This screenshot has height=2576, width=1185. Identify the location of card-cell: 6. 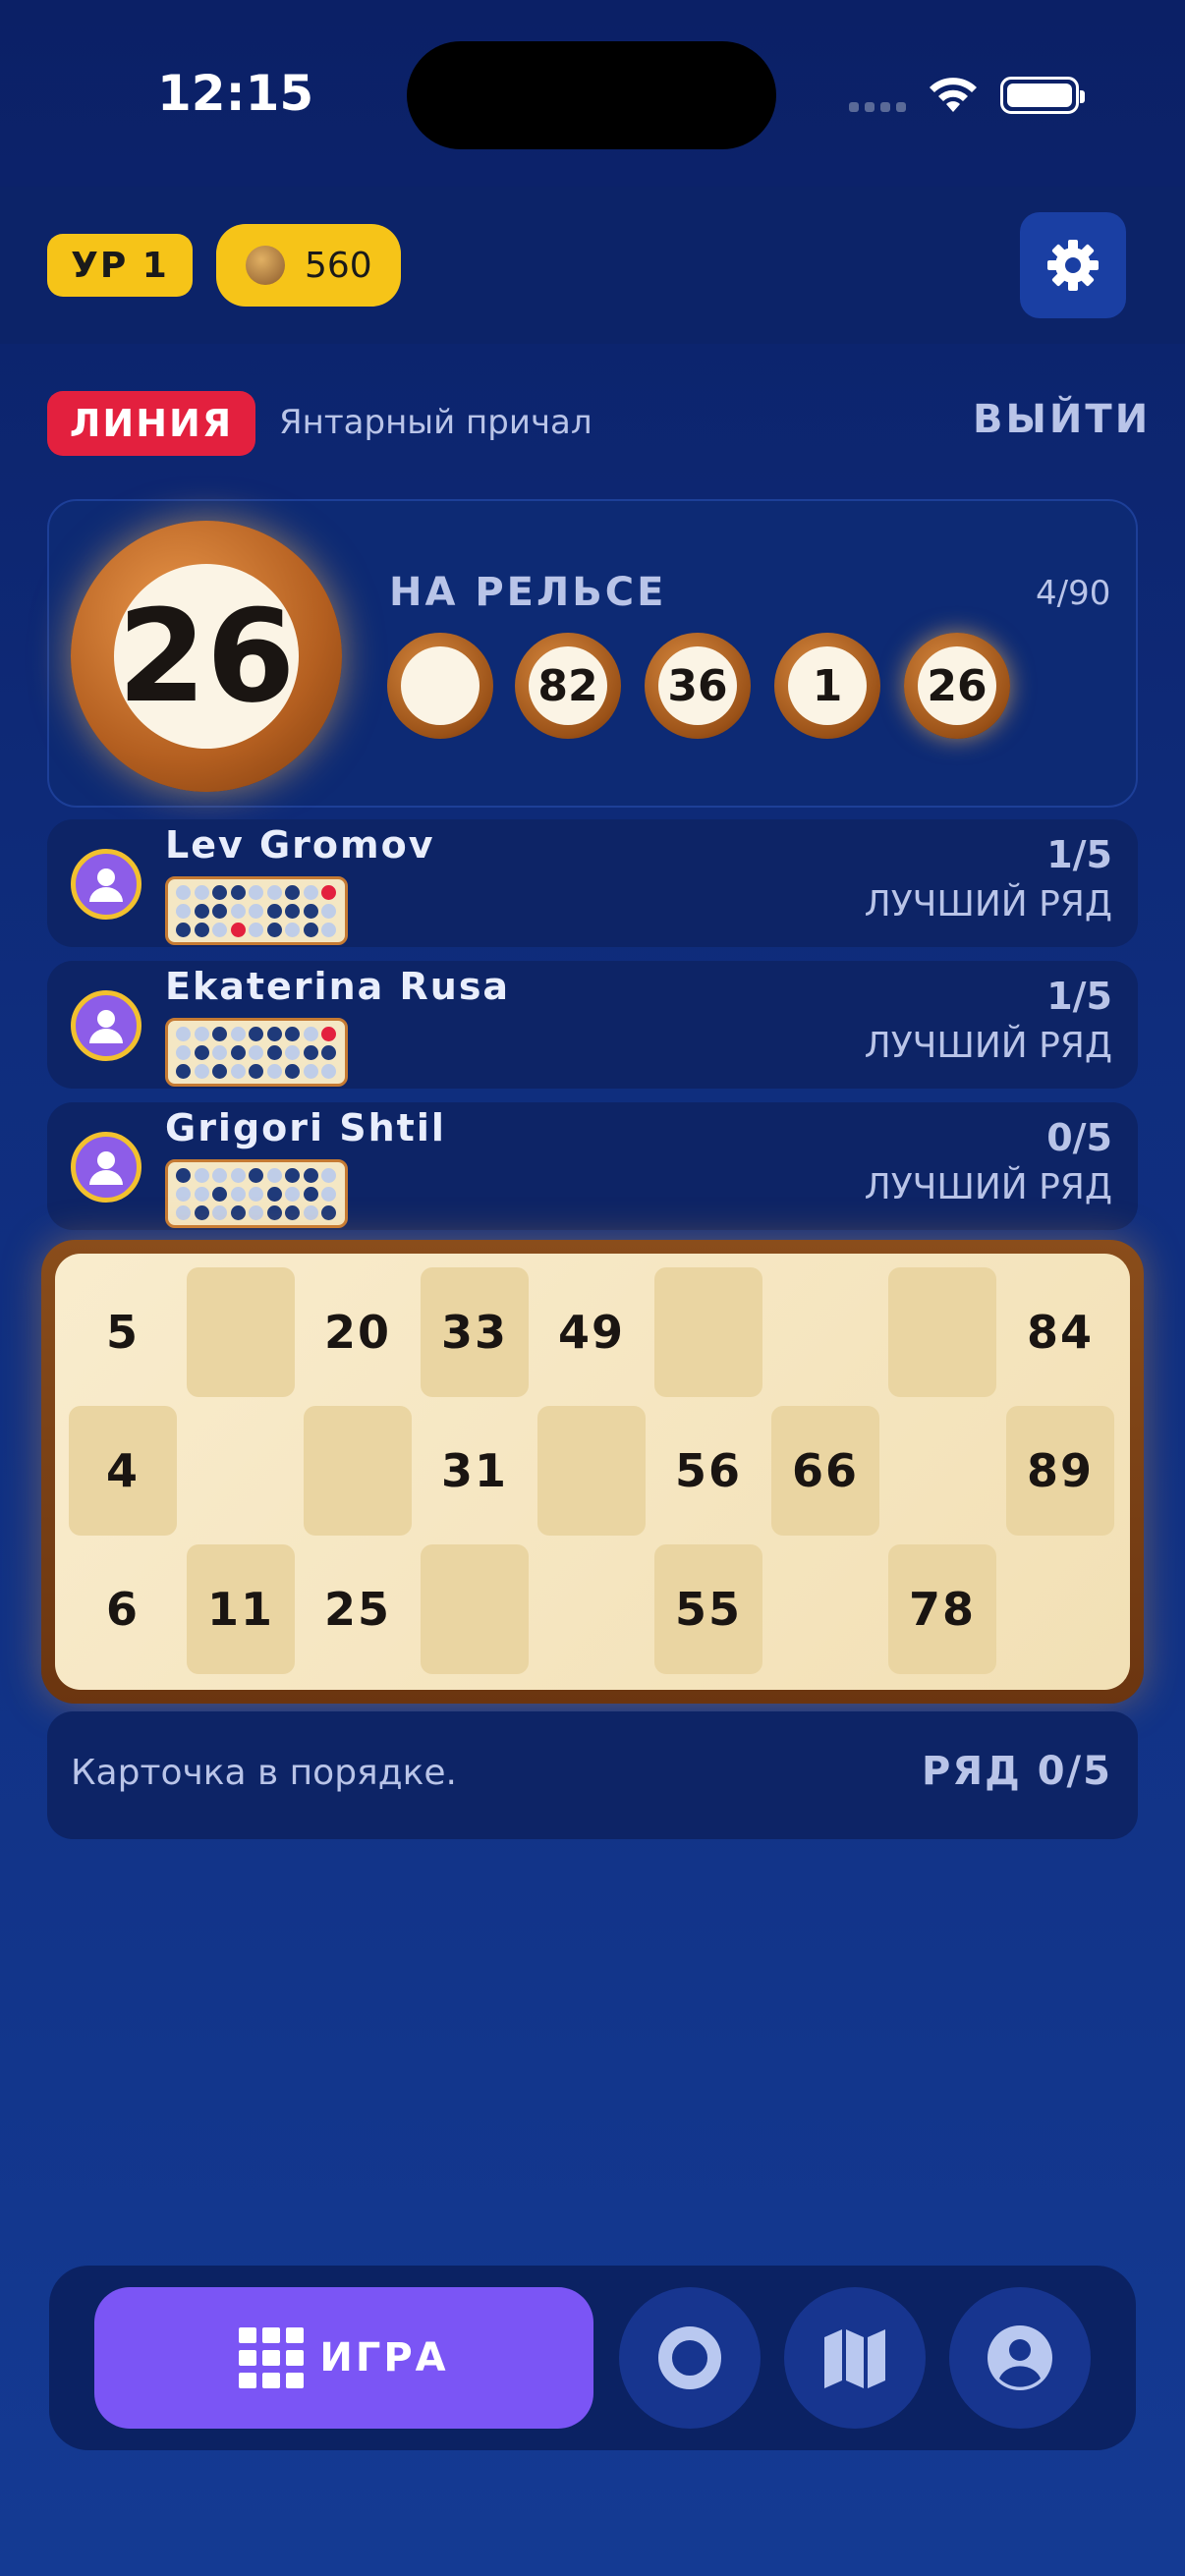
(123, 1609).